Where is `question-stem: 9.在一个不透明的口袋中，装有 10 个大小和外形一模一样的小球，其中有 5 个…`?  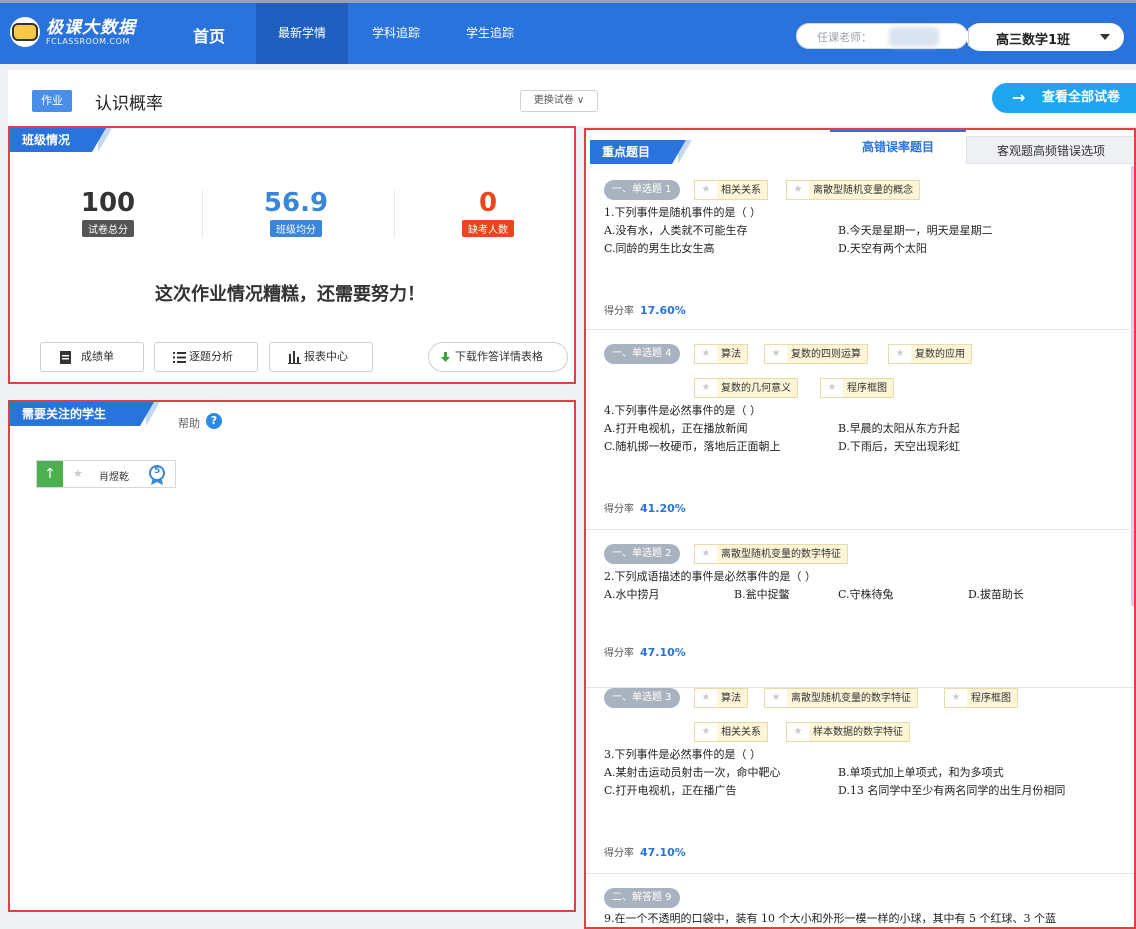
question-stem: 9.在一个不透明的口袋中，装有 10 个大小和外形一模一样的小球，其中有 5 个… is located at coordinates (830, 918).